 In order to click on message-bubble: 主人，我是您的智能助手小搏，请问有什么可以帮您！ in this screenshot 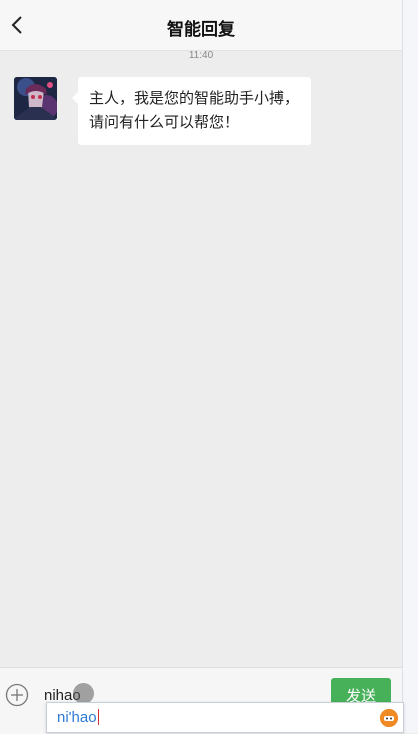, I will do `click(191, 111)`.